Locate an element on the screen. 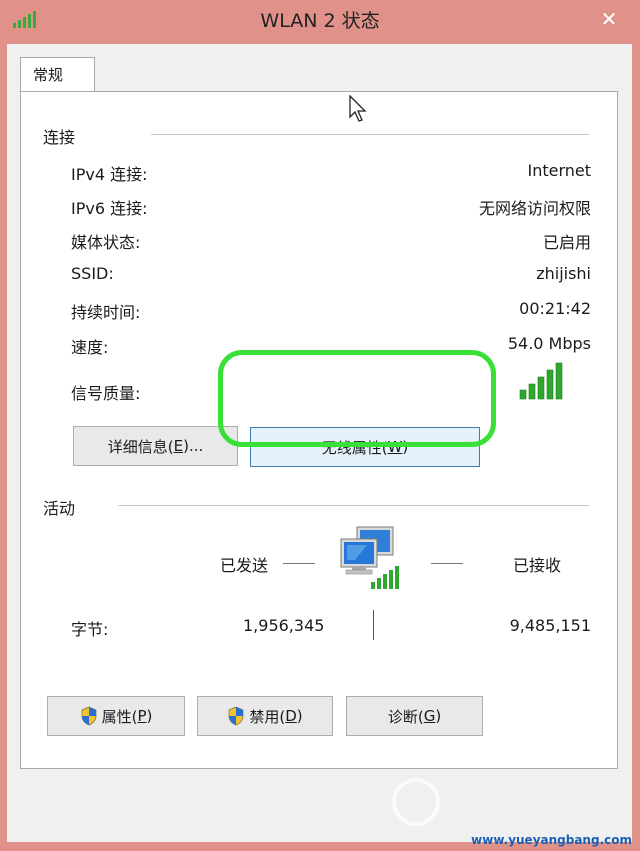 This screenshot has width=640, height=851. details-button-key: E is located at coordinates (178, 446).